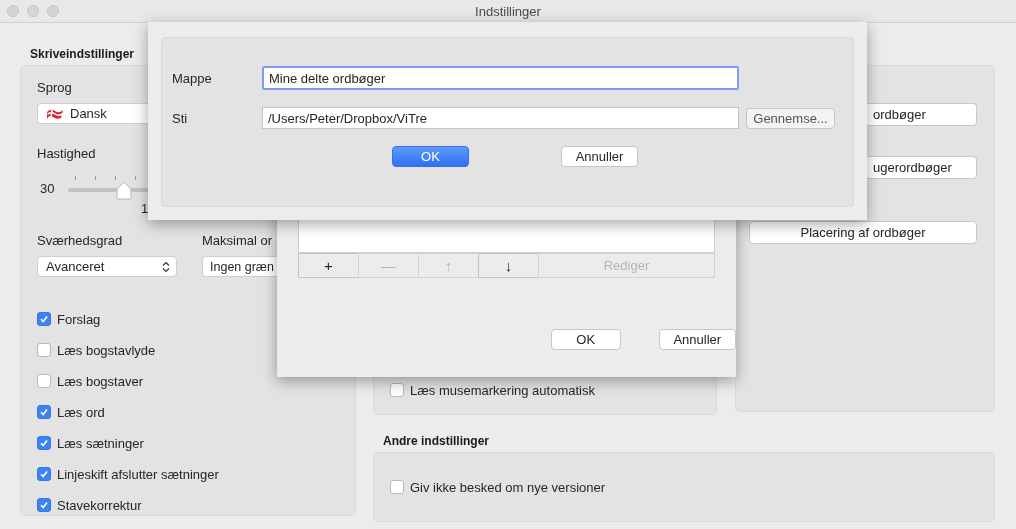 This screenshot has width=1016, height=529. Describe the element at coordinates (100, 381) in the screenshot. I see `checkbox-label: Læs bogstaver` at that location.